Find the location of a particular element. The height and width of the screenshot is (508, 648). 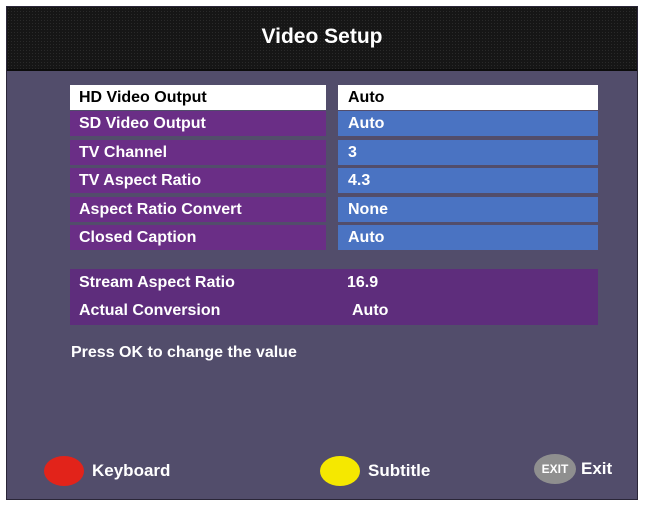

setting-value-sd-video-output: Auto is located at coordinates (468, 123).